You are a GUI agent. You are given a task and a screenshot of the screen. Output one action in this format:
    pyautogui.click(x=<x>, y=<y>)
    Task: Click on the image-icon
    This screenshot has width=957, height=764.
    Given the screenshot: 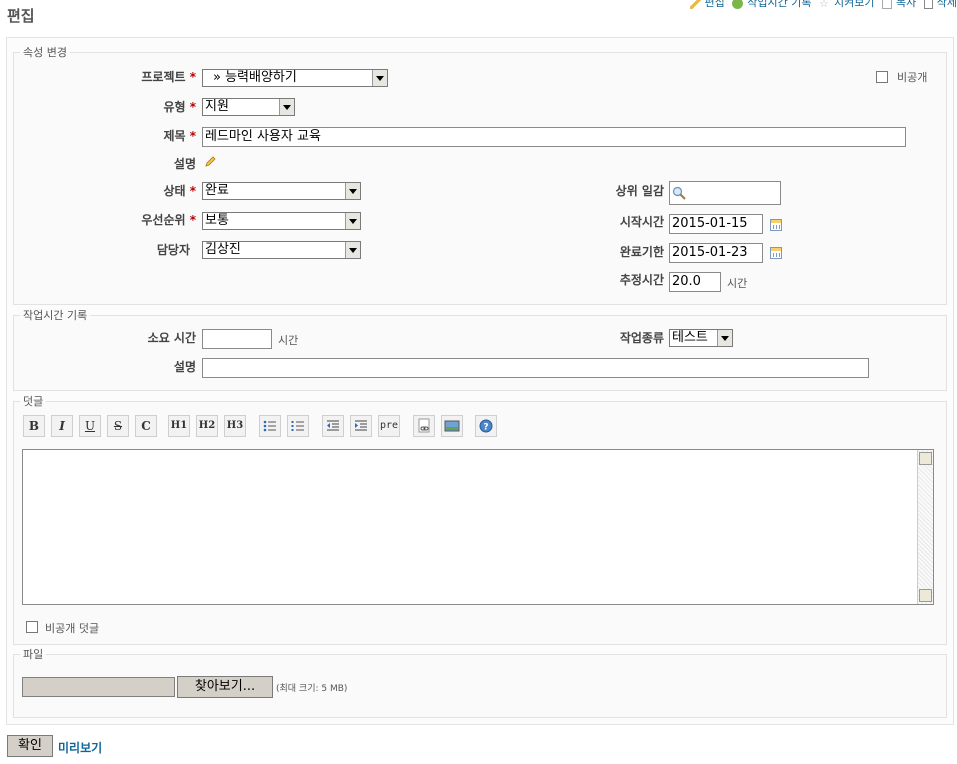 What is the action you would take?
    pyautogui.click(x=452, y=426)
    